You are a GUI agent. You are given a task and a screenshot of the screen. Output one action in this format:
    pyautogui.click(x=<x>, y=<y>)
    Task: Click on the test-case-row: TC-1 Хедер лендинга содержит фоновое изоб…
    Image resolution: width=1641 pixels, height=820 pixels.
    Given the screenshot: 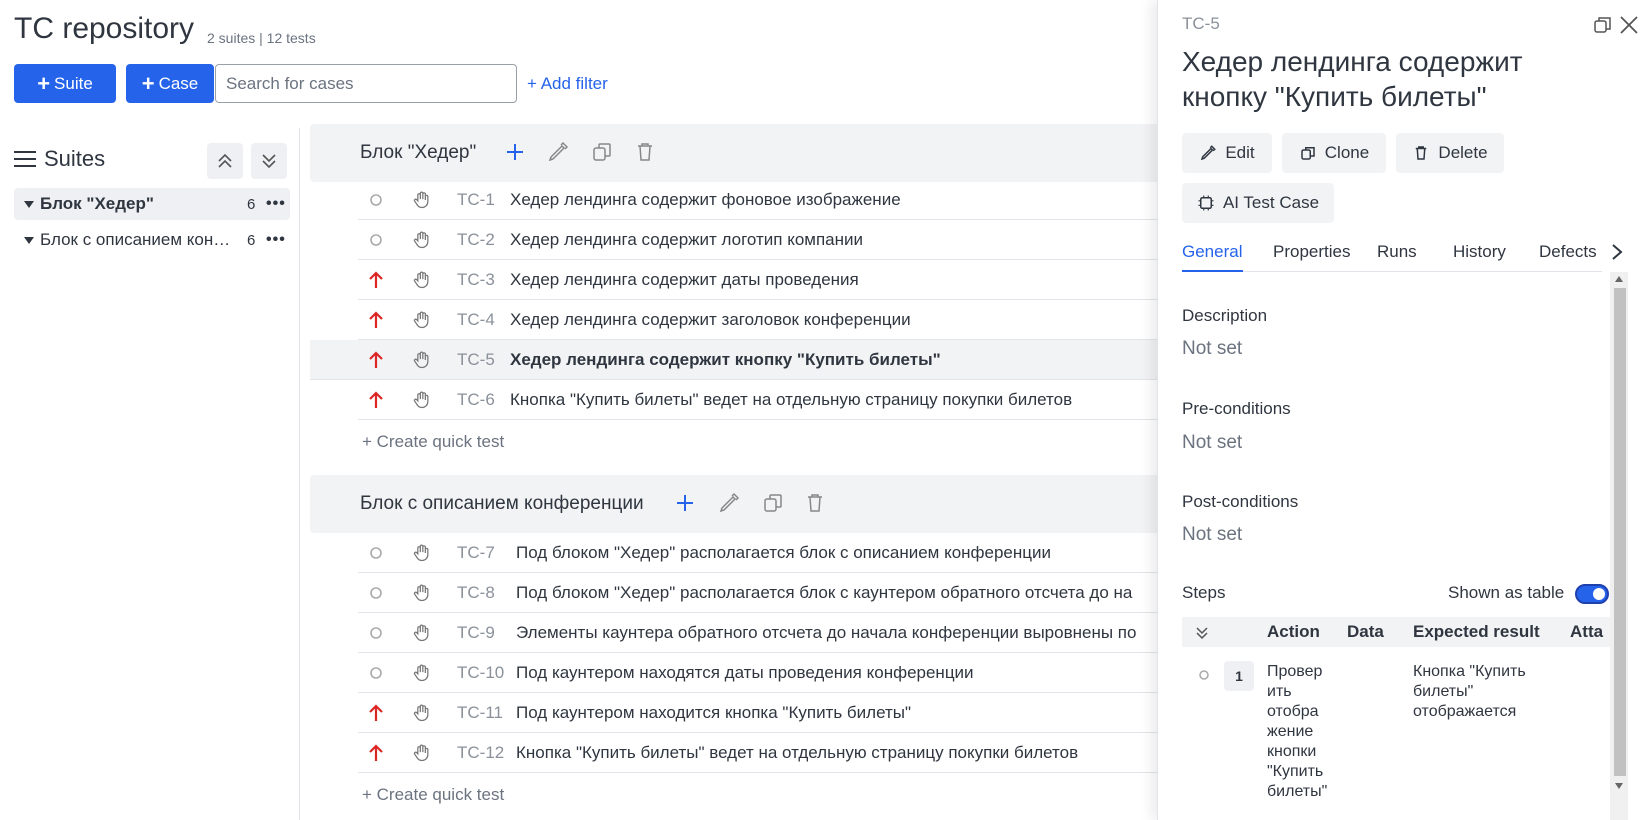 What is the action you would take?
    pyautogui.click(x=759, y=200)
    